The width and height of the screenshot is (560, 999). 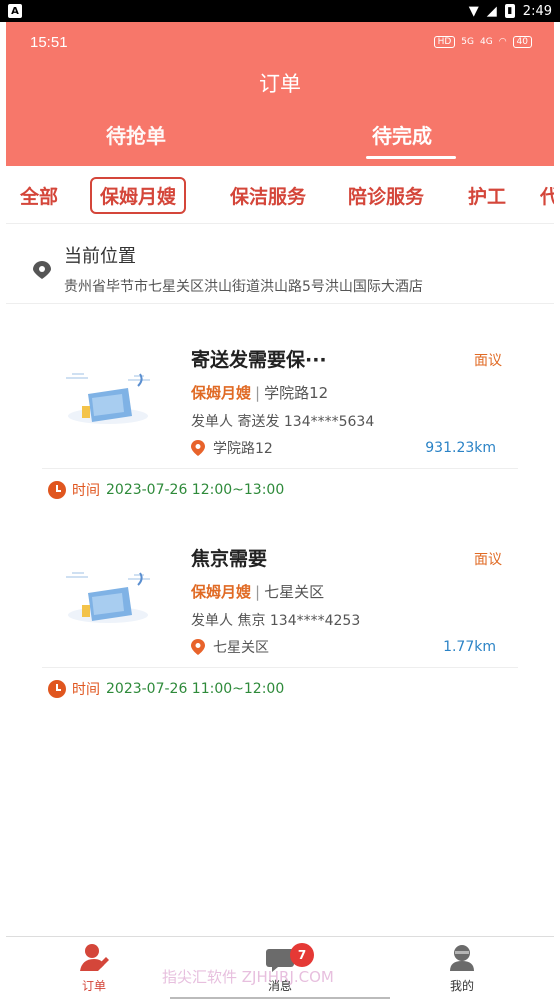 What do you see at coordinates (469, 647) in the screenshot?
I see `order-distance: 1.77km` at bounding box center [469, 647].